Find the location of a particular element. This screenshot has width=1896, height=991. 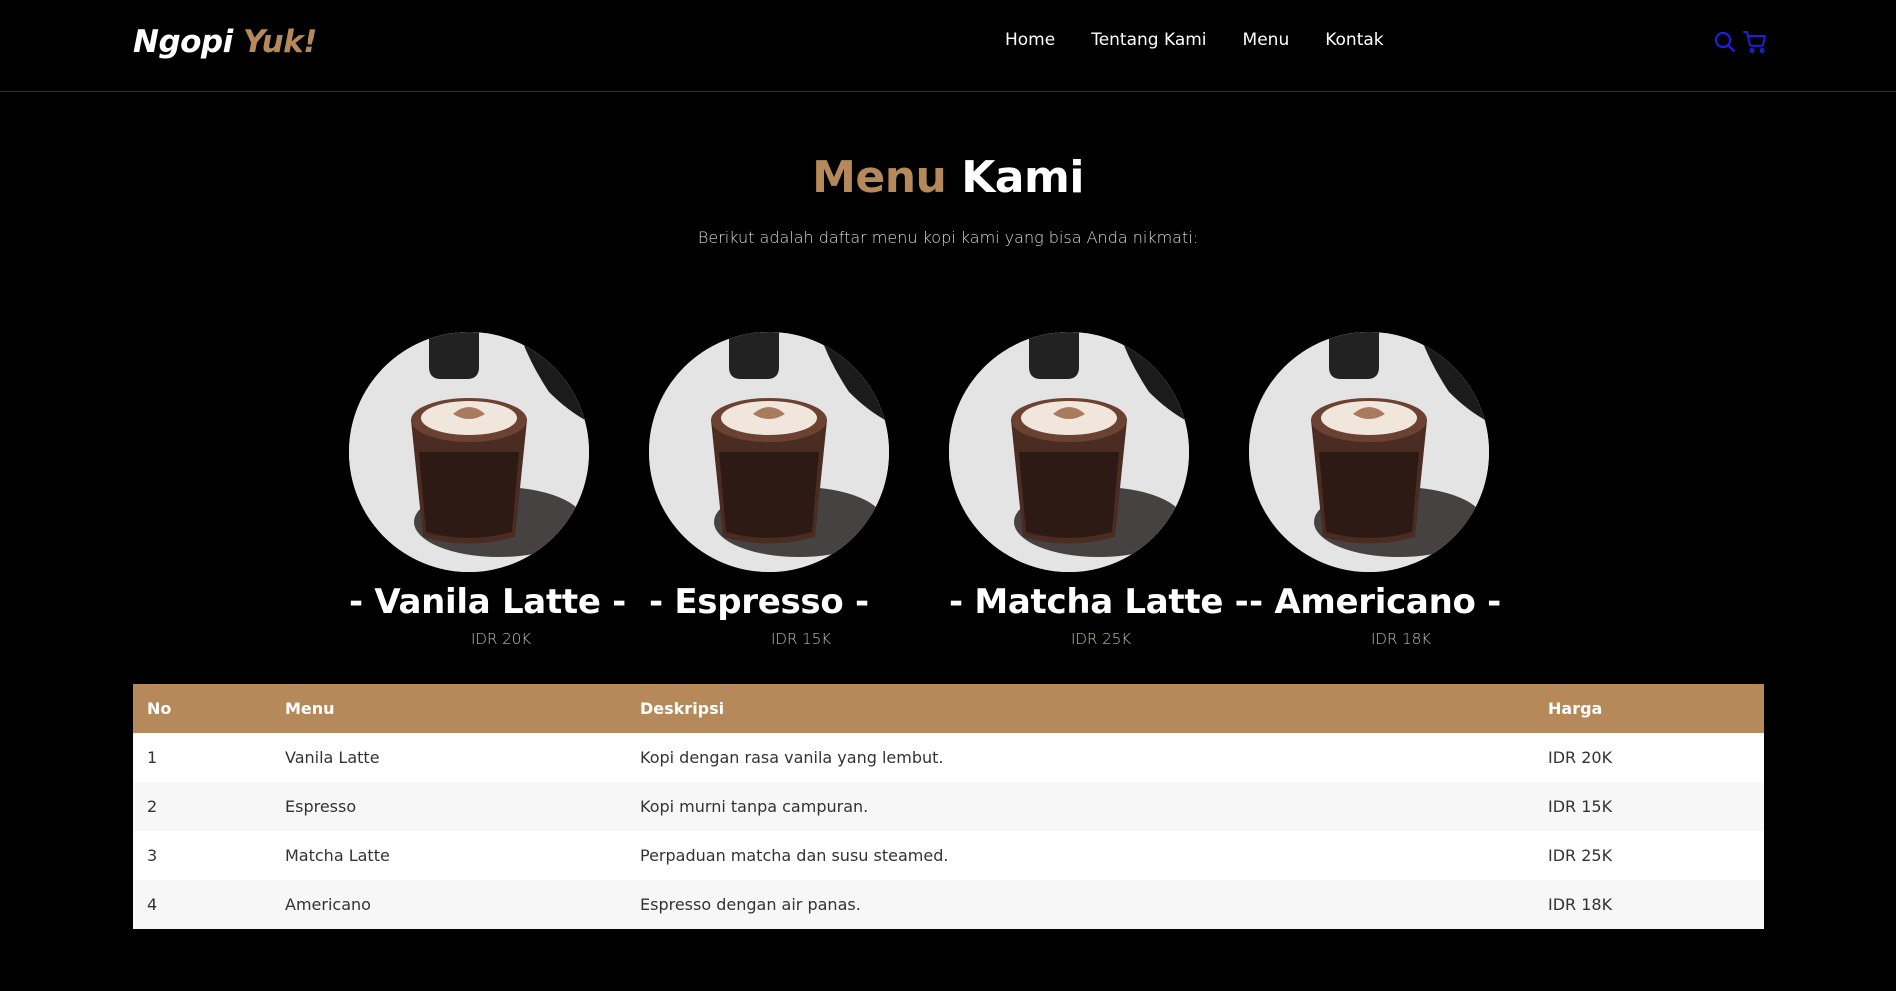

menu-card-name: - Americano - is located at coordinates (1375, 602).